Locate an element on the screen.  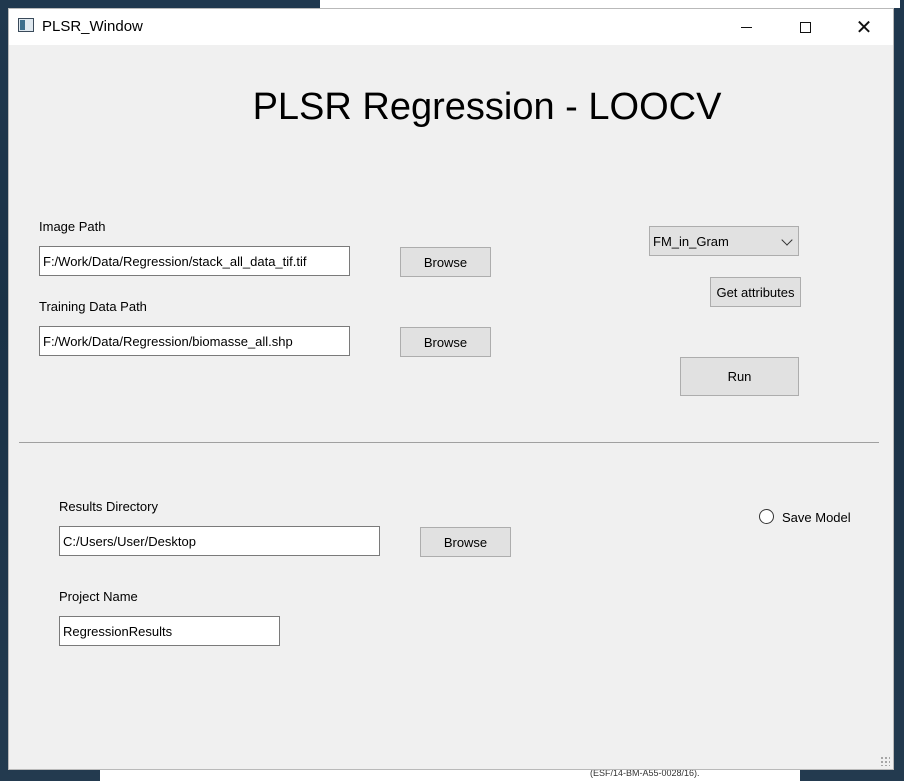
window-title: PLSR_Window is located at coordinates (92, 26).